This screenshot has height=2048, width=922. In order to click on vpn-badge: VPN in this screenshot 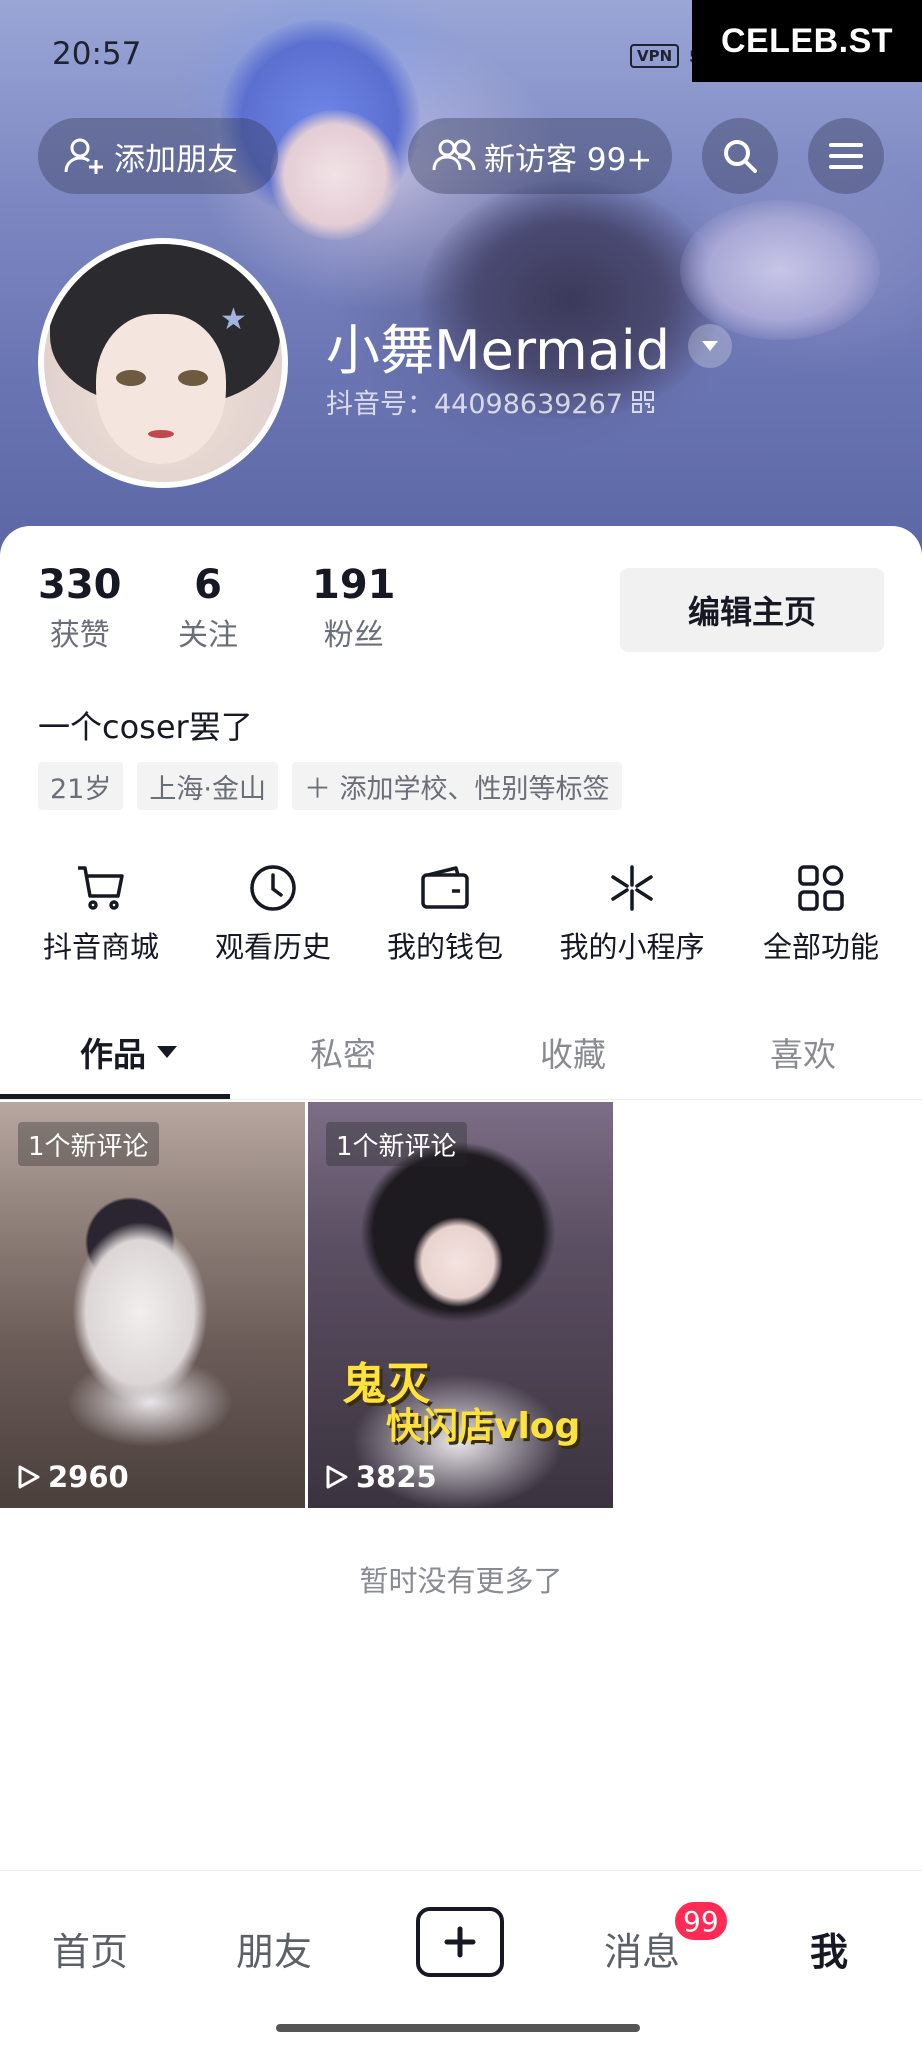, I will do `click(655, 56)`.